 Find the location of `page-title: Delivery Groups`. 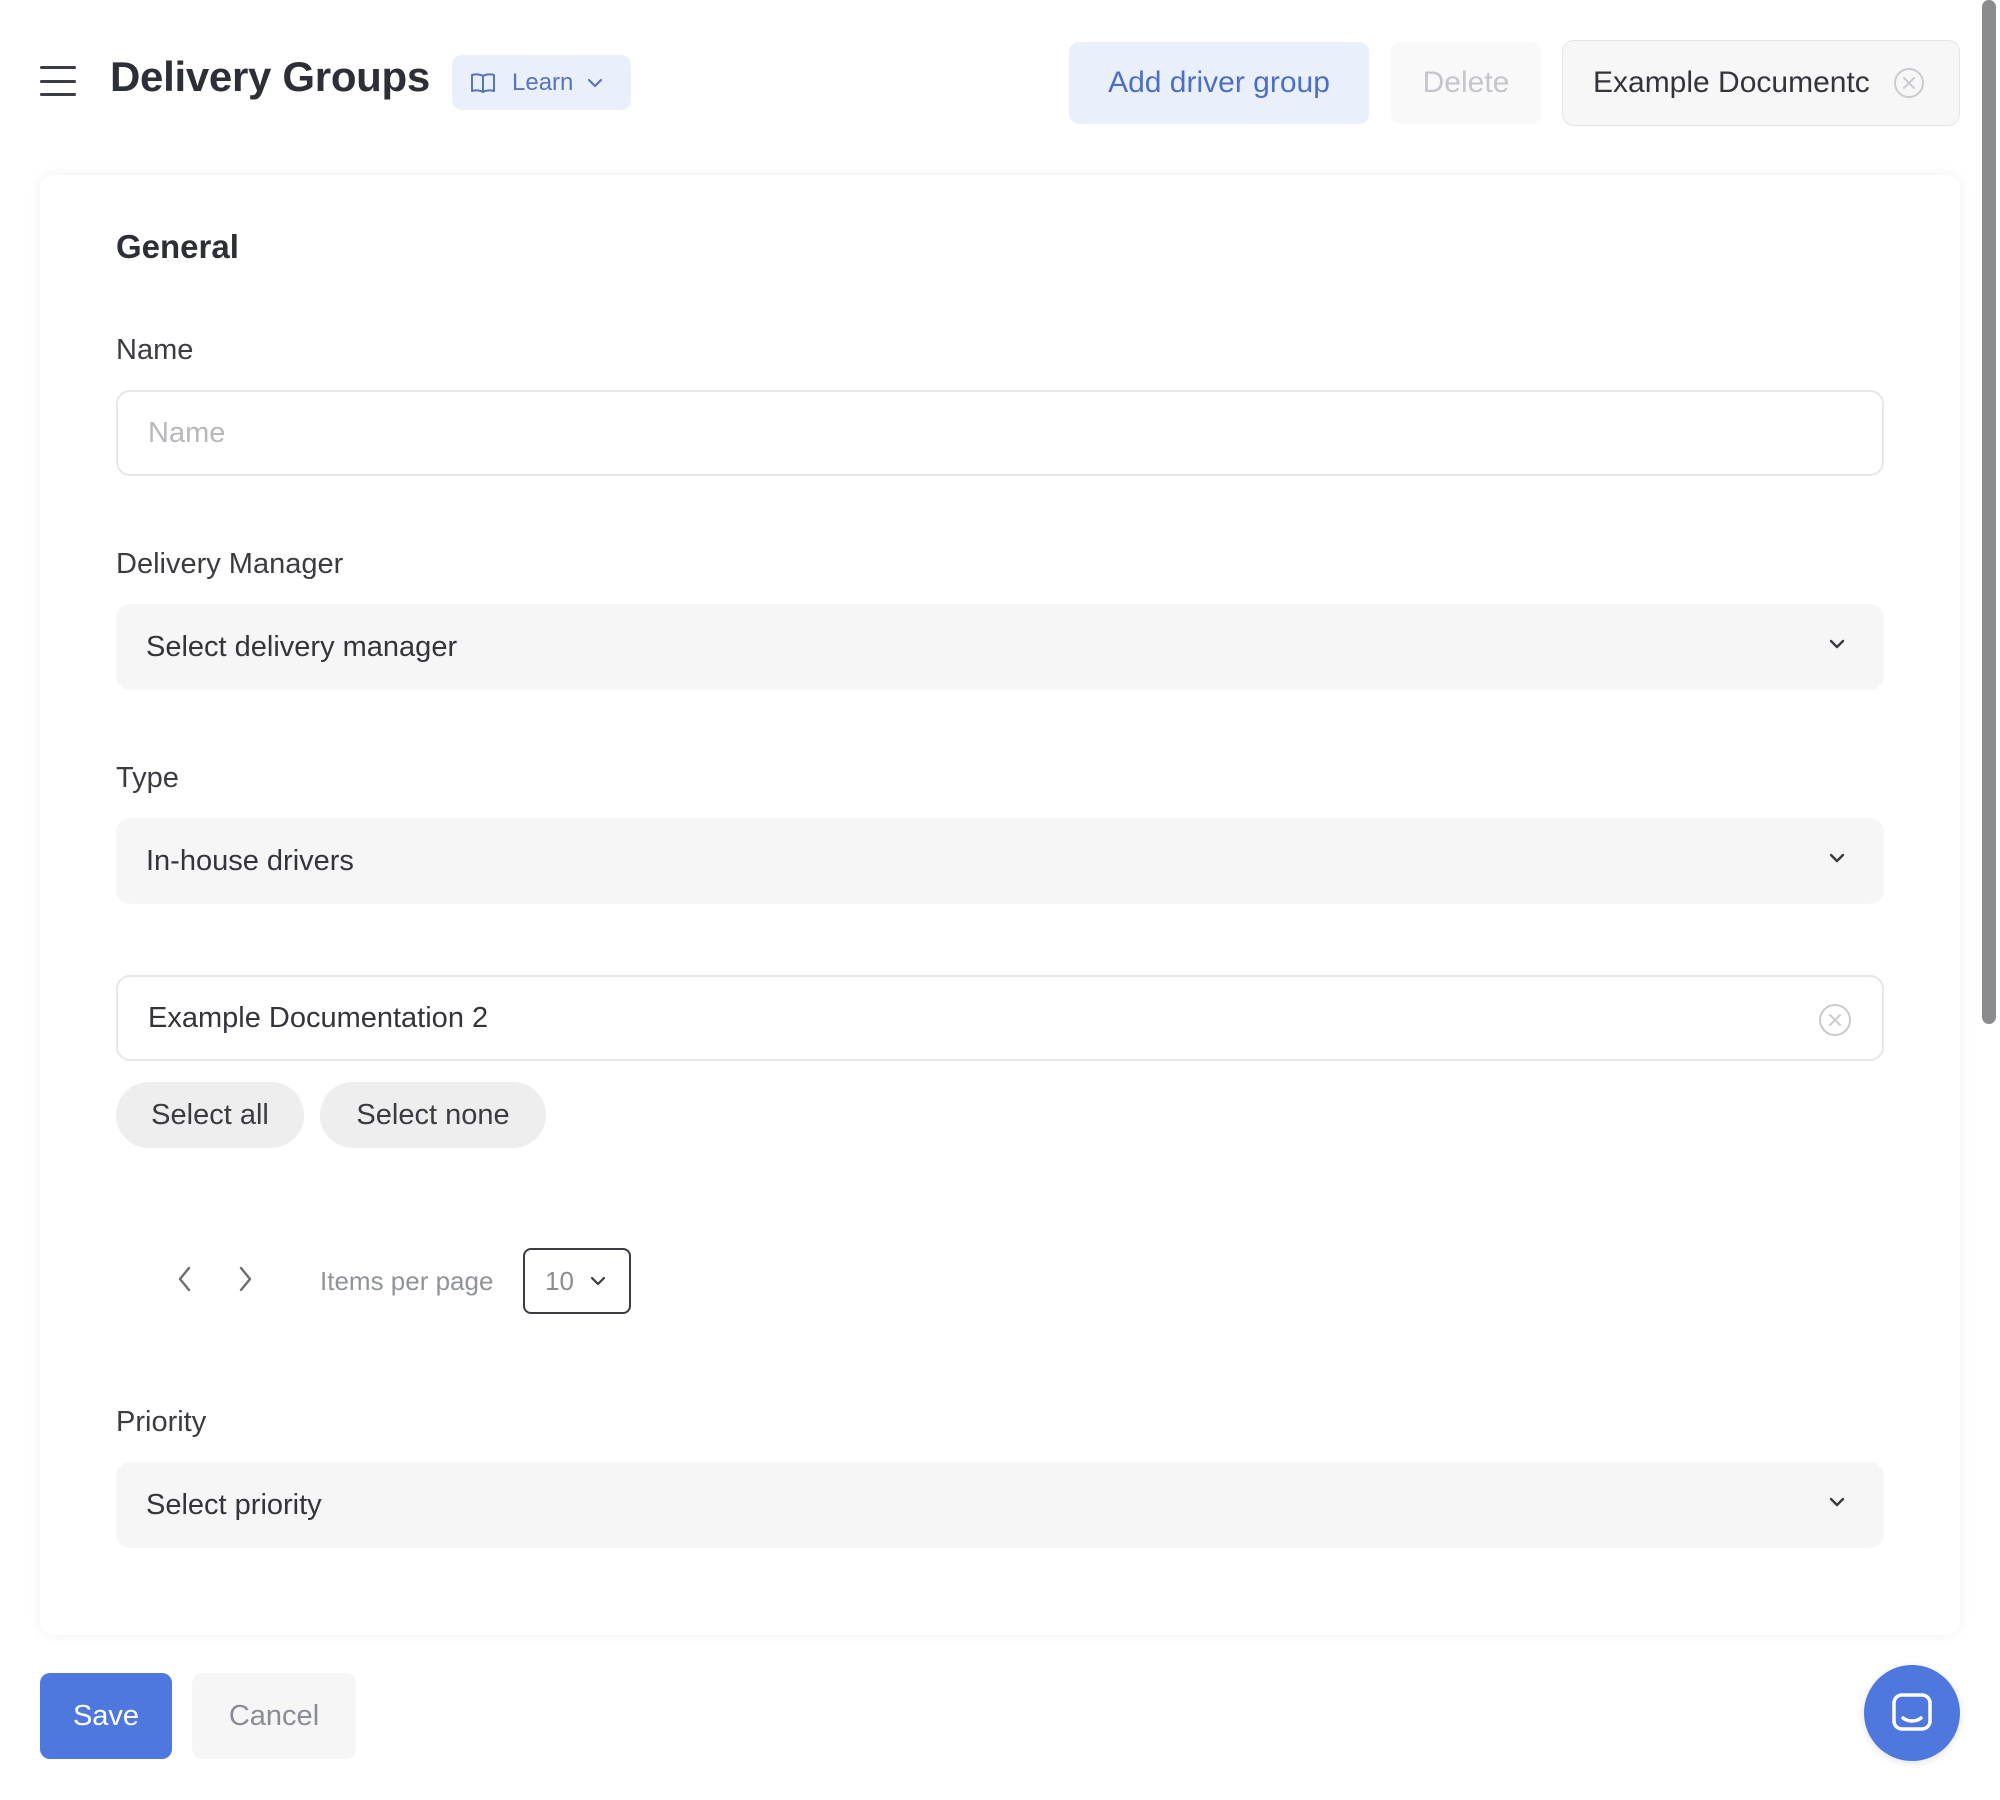

page-title: Delivery Groups is located at coordinates (270, 76).